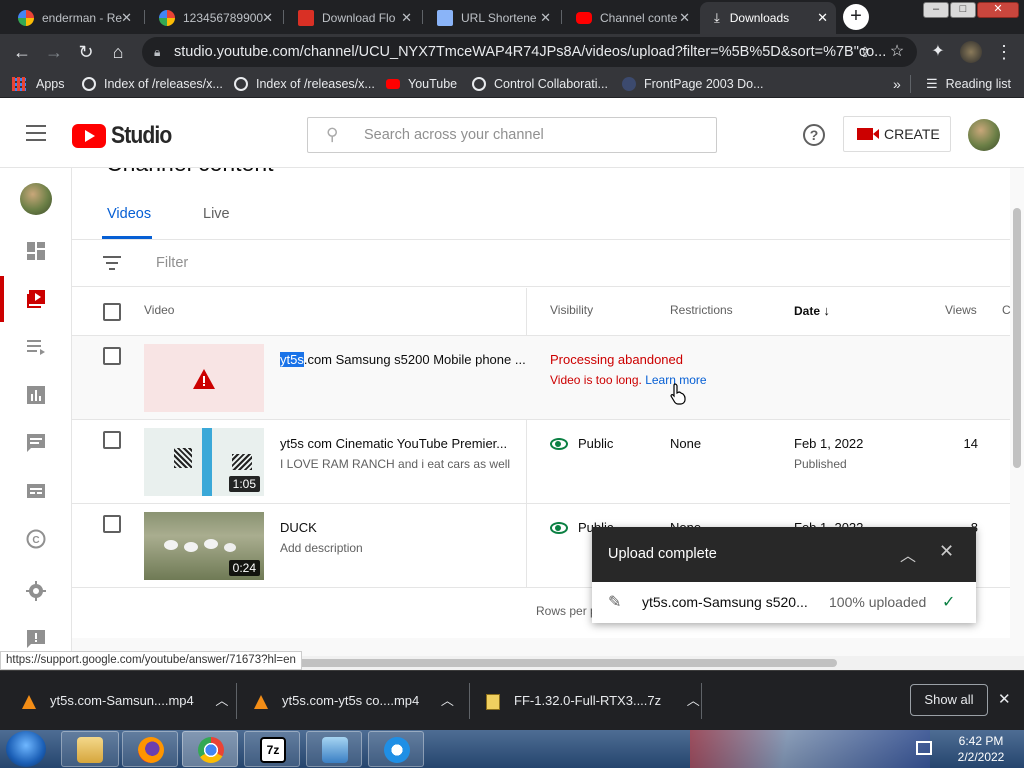 This screenshot has height=768, width=1024. Describe the element at coordinates (216, 214) in the screenshot. I see `tab-live: Live` at that location.